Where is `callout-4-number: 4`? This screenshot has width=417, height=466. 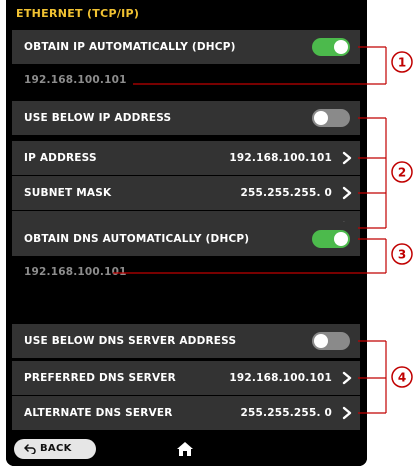
callout-4-number: 4 is located at coordinates (402, 378).